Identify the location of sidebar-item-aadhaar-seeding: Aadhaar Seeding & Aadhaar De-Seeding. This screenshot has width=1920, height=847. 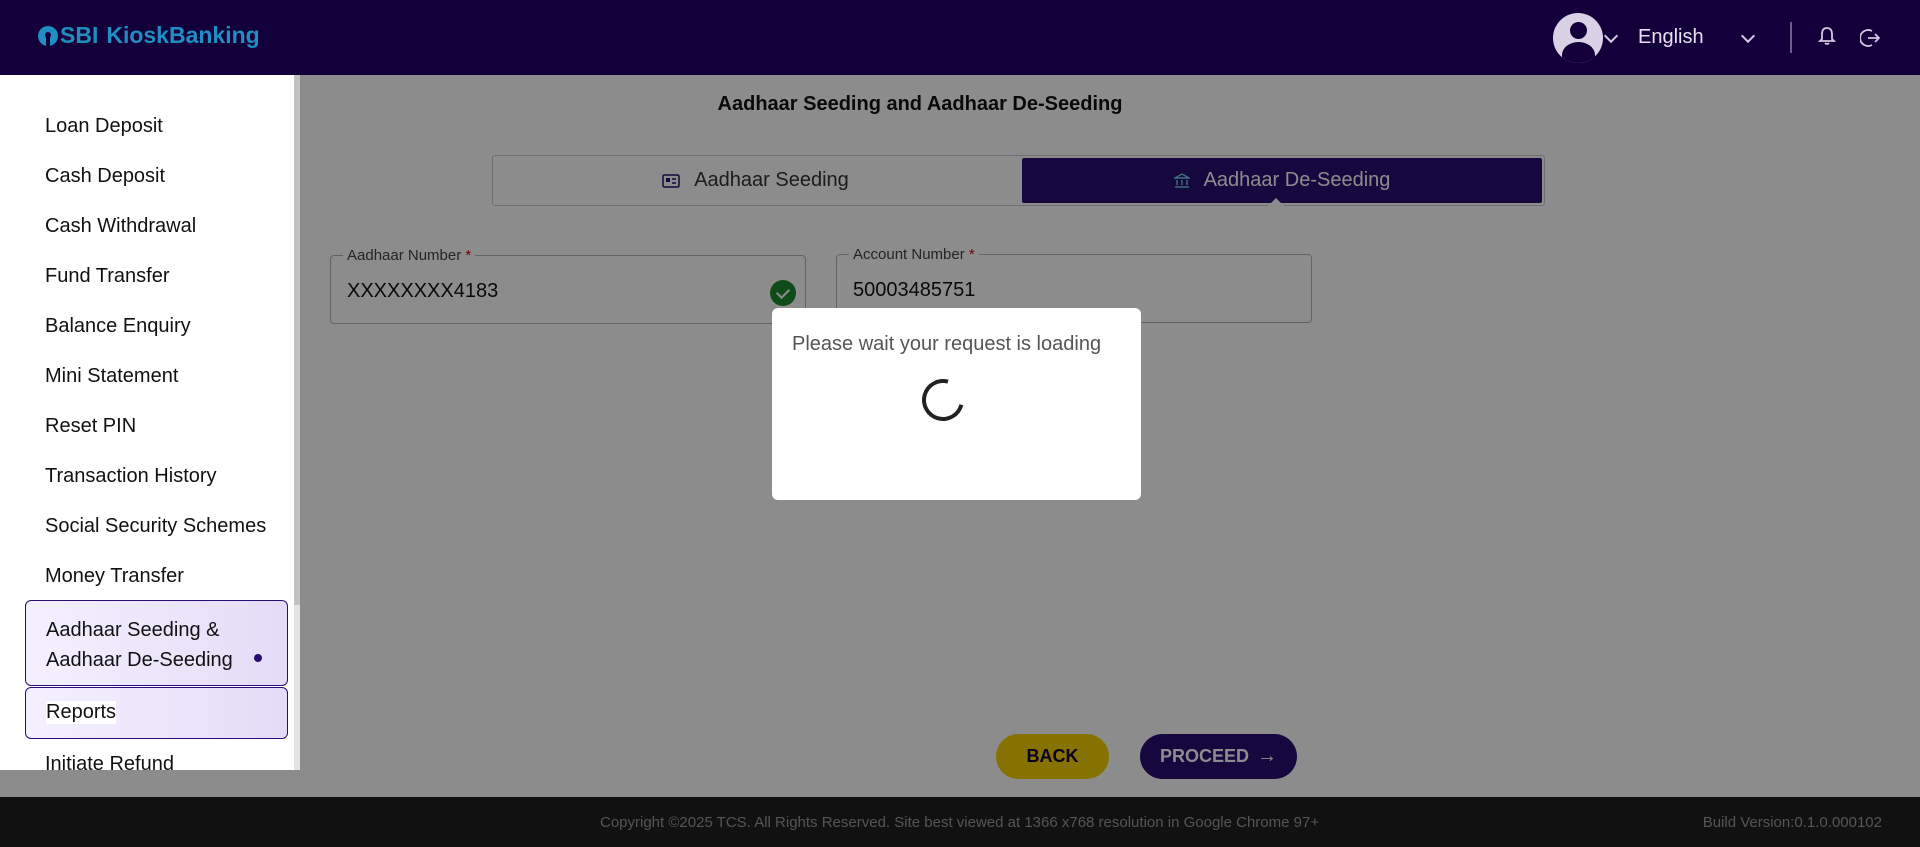
(156, 643).